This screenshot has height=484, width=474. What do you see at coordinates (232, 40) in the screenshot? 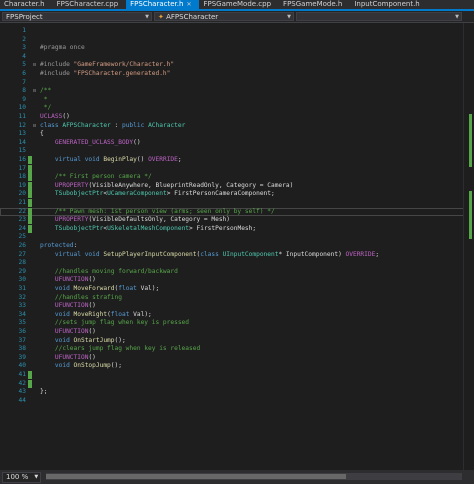
I see `code-line: 2` at bounding box center [232, 40].